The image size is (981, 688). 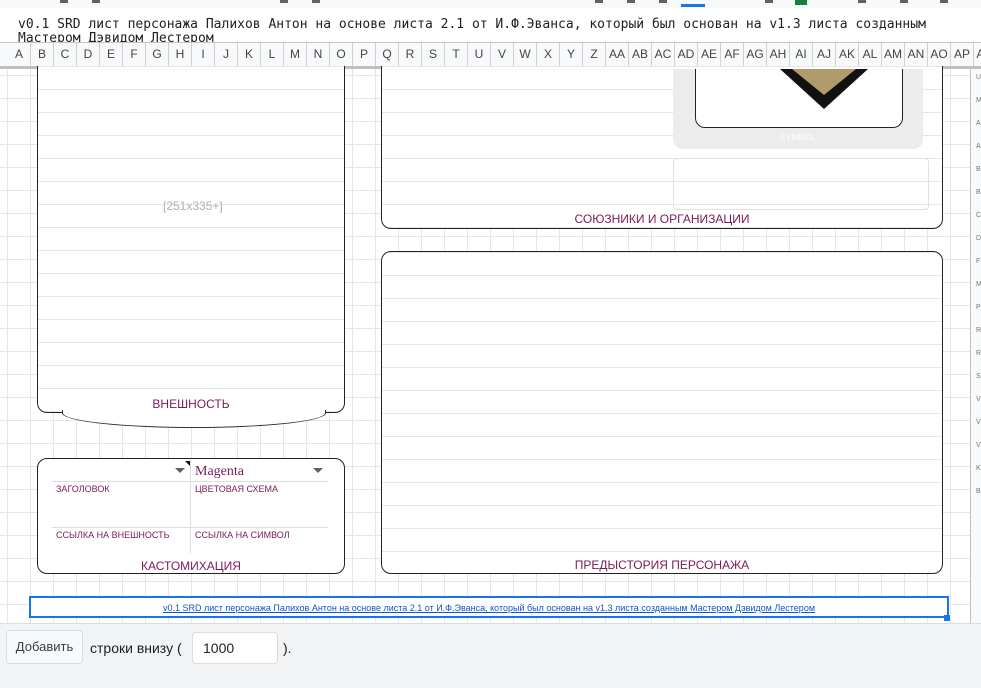 I want to click on column-header: AO, so click(x=939, y=54).